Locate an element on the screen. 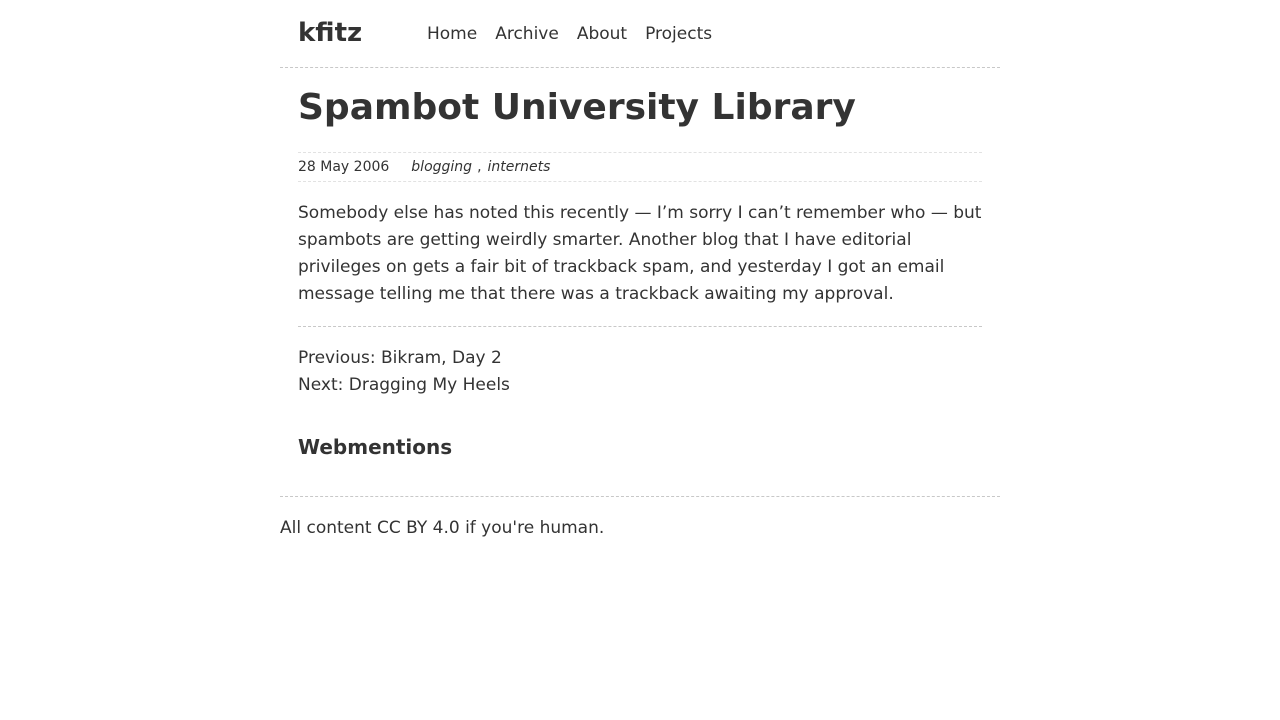 The image size is (1280, 720). tag-link-internets: internets is located at coordinates (519, 167).